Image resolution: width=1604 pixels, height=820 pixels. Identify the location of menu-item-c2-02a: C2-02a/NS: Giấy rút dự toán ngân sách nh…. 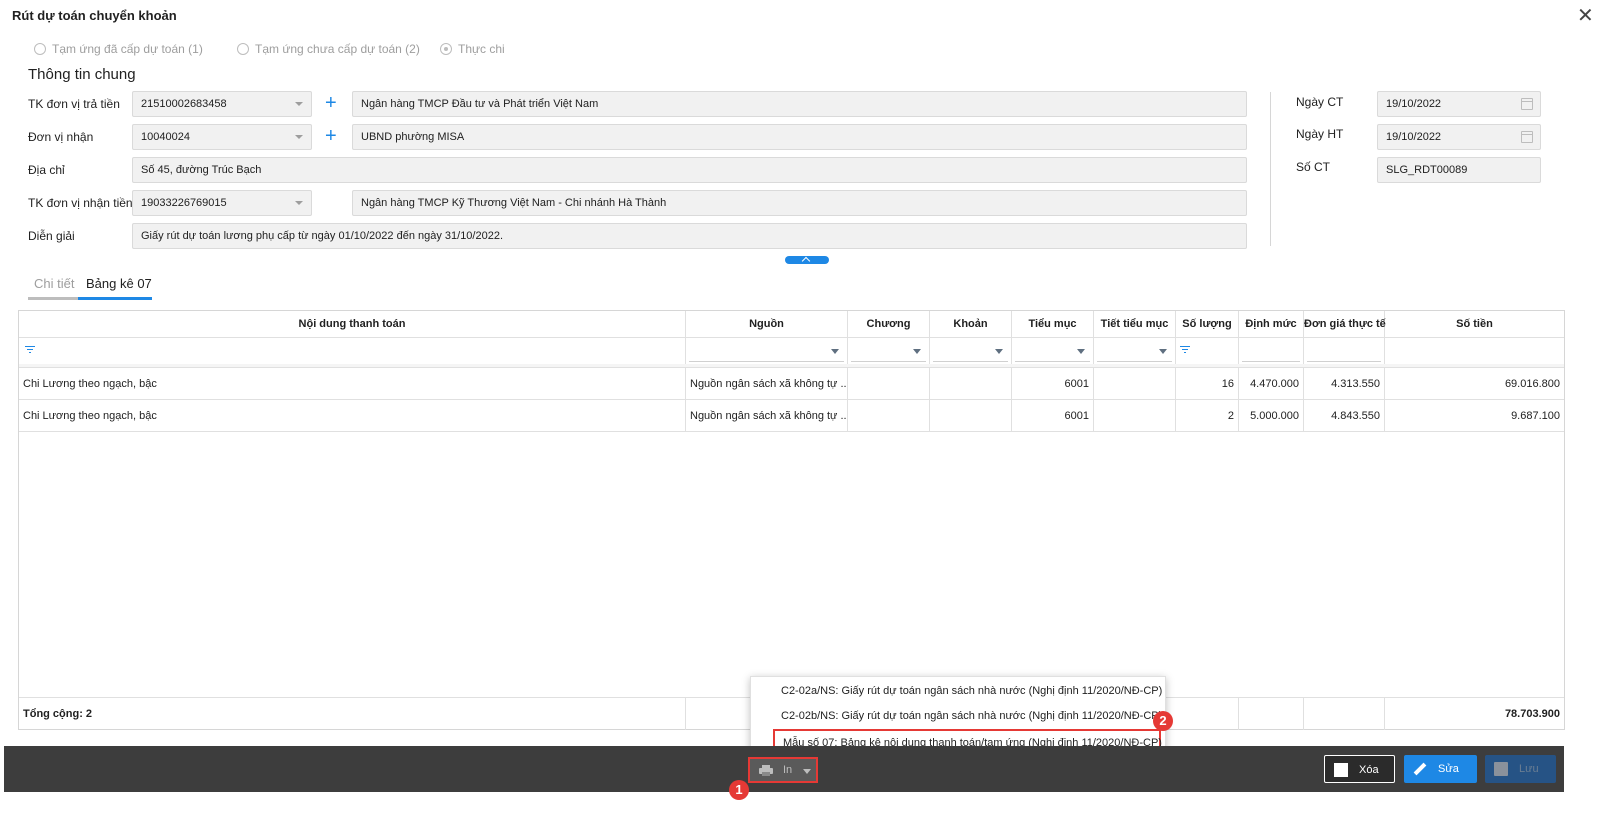
(959, 691).